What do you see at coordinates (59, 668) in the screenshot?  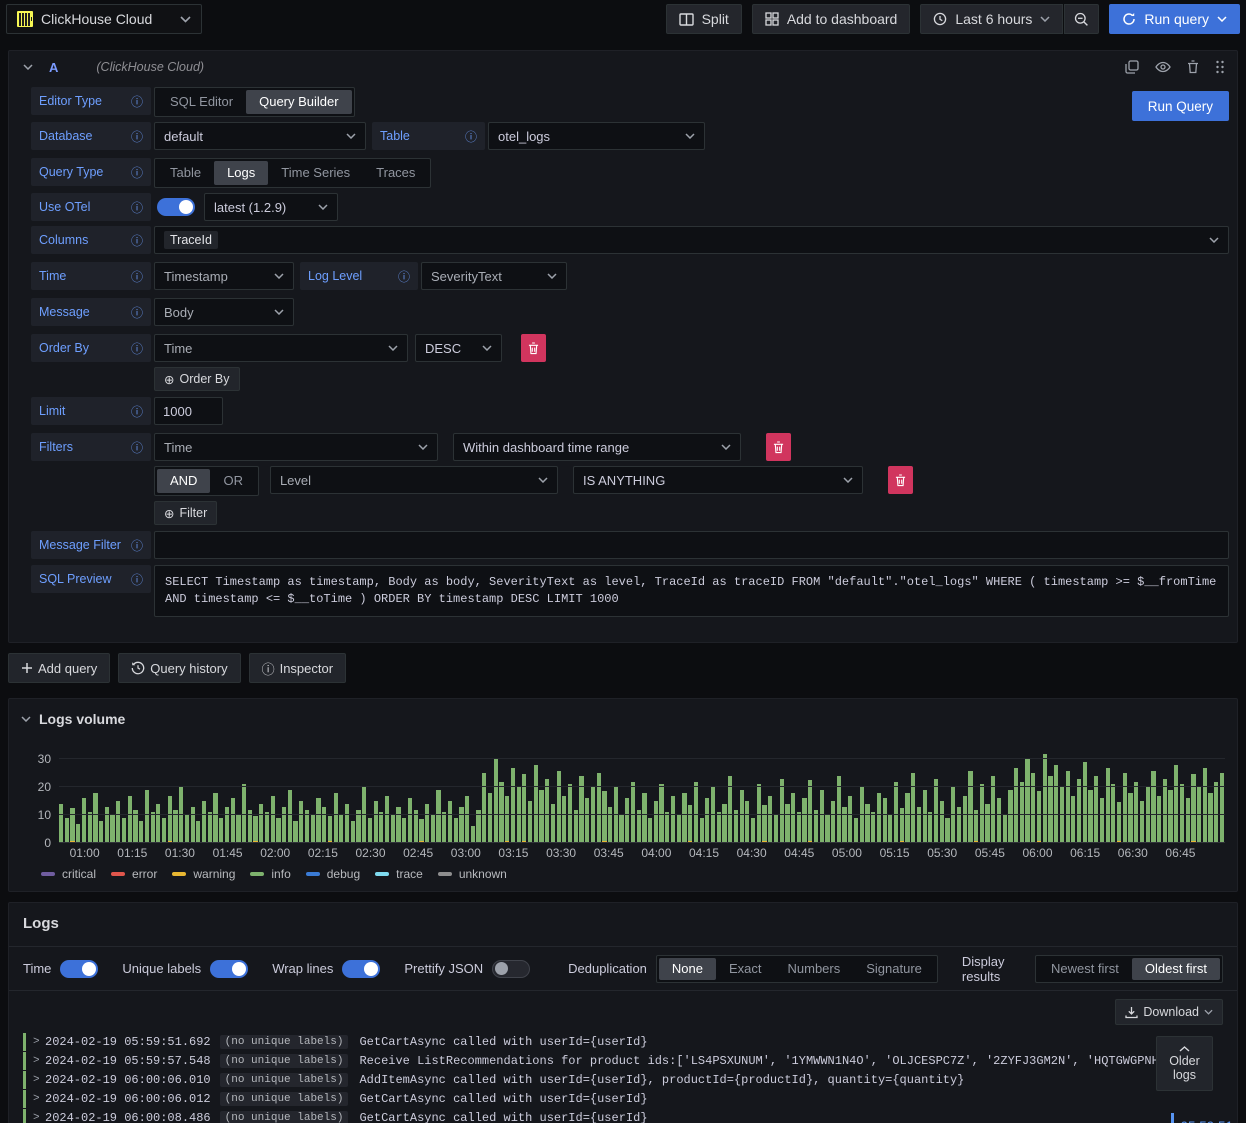 I see `add-query-button: Add query` at bounding box center [59, 668].